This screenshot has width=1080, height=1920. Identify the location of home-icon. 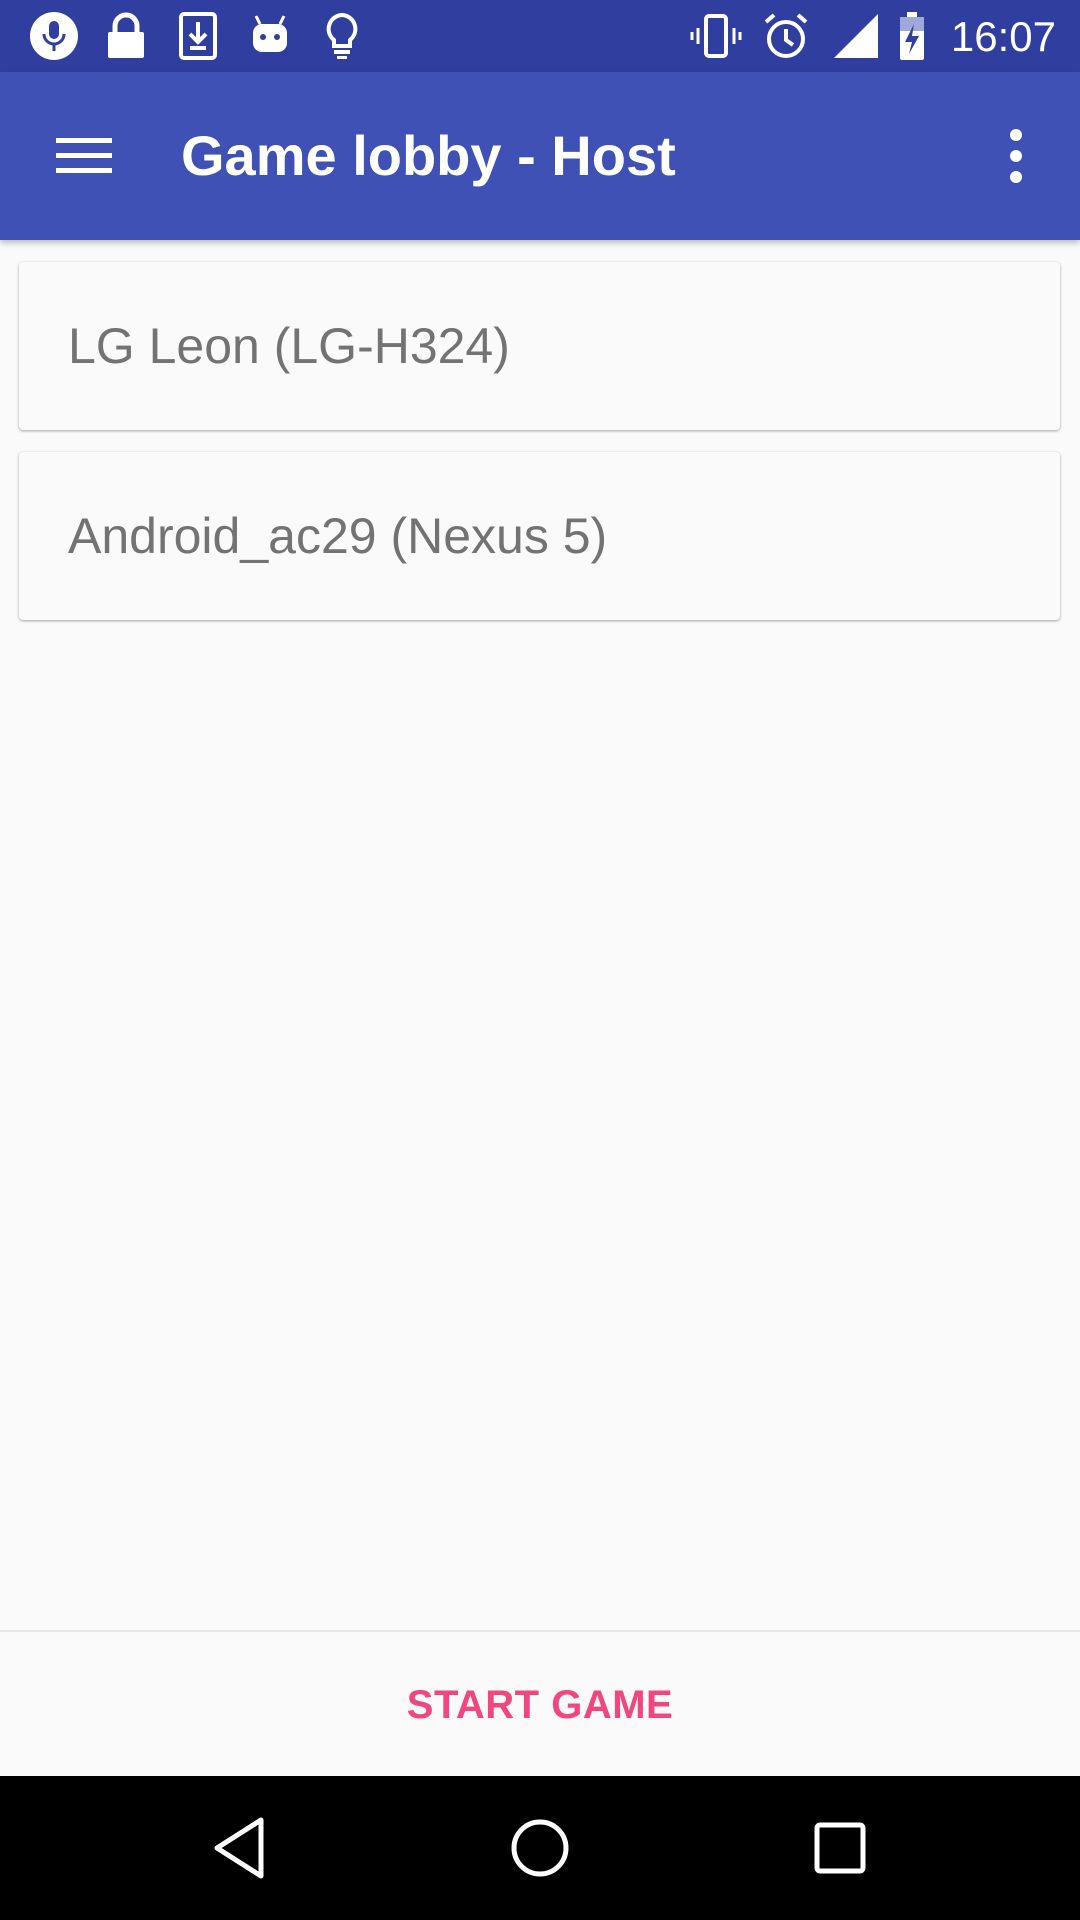
(540, 1848).